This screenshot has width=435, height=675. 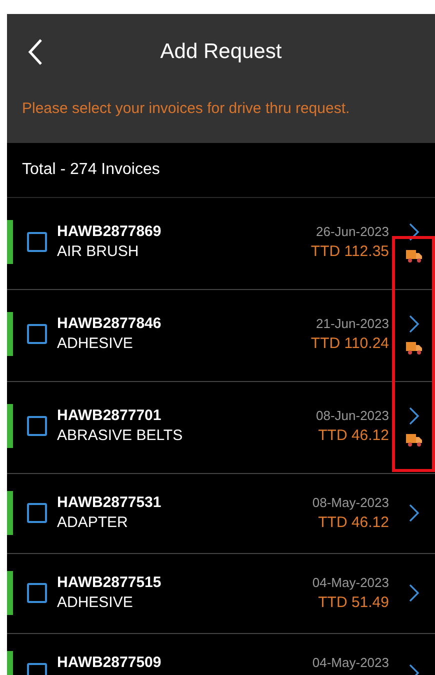 I want to click on invoice-row: HAWB2877846 ADHESIVE 21-Jun-2023 TTD 110.24, so click(x=221, y=336).